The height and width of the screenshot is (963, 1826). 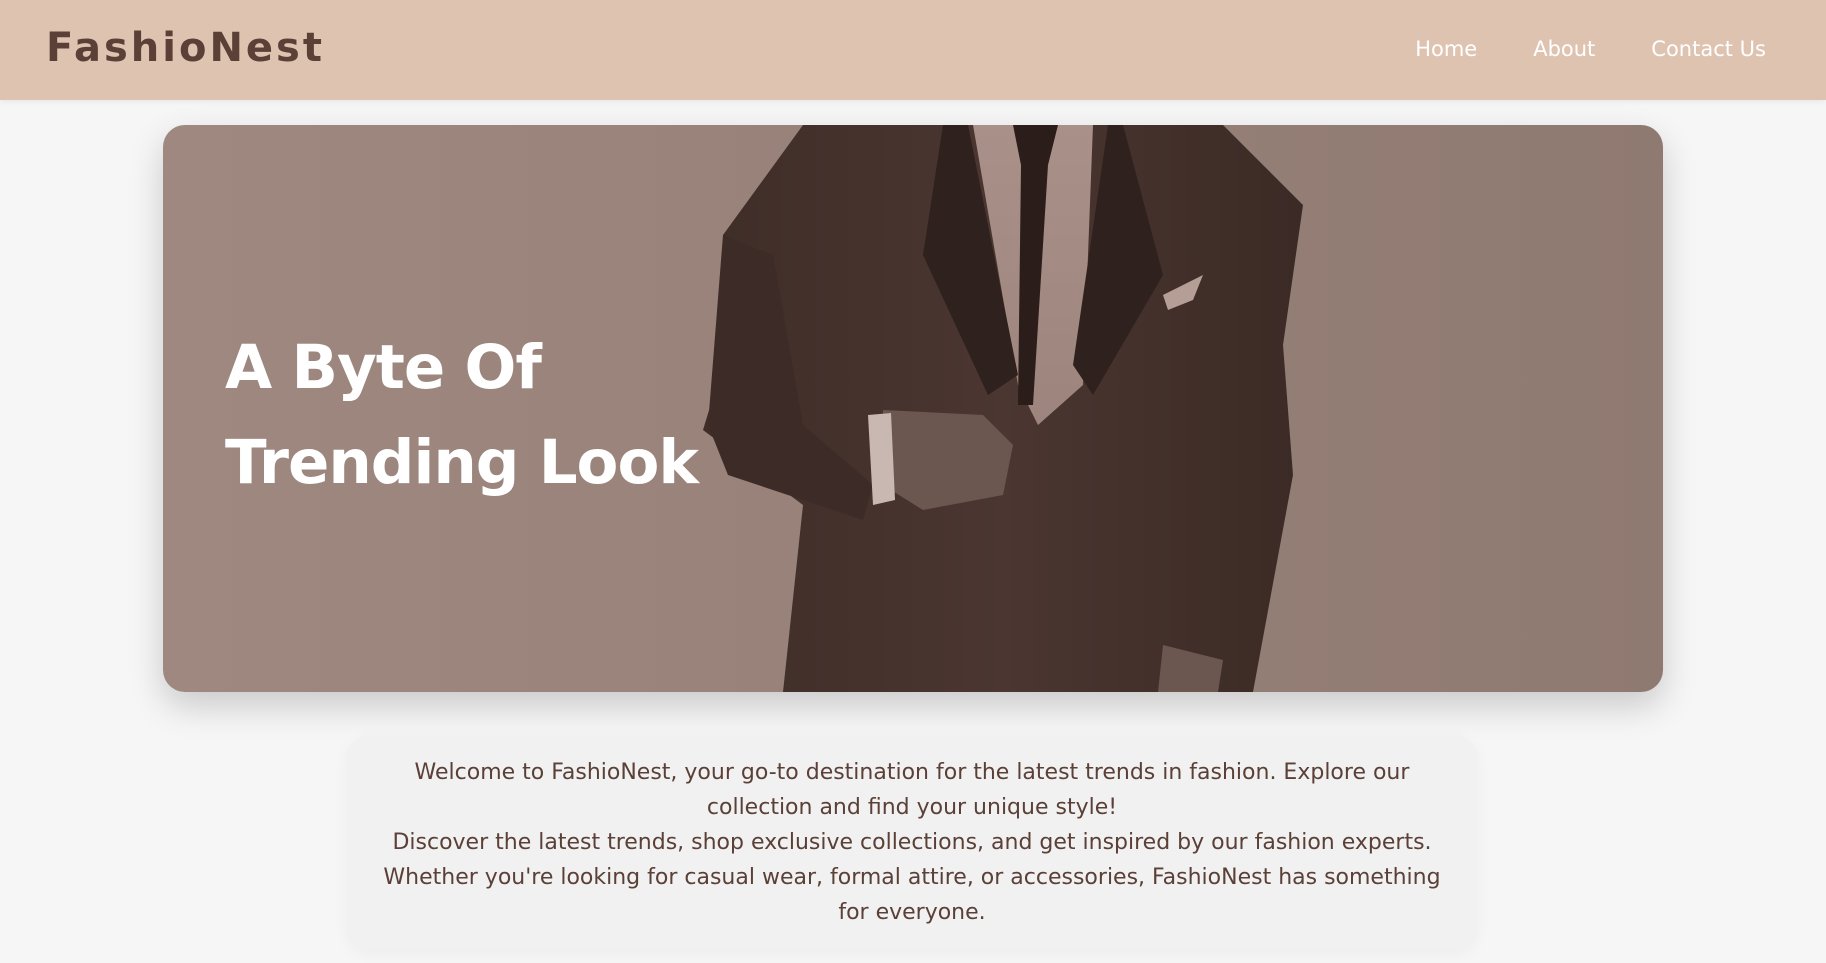 What do you see at coordinates (913, 50) in the screenshot?
I see `top-navbar: FashioNest Home About Contact Us` at bounding box center [913, 50].